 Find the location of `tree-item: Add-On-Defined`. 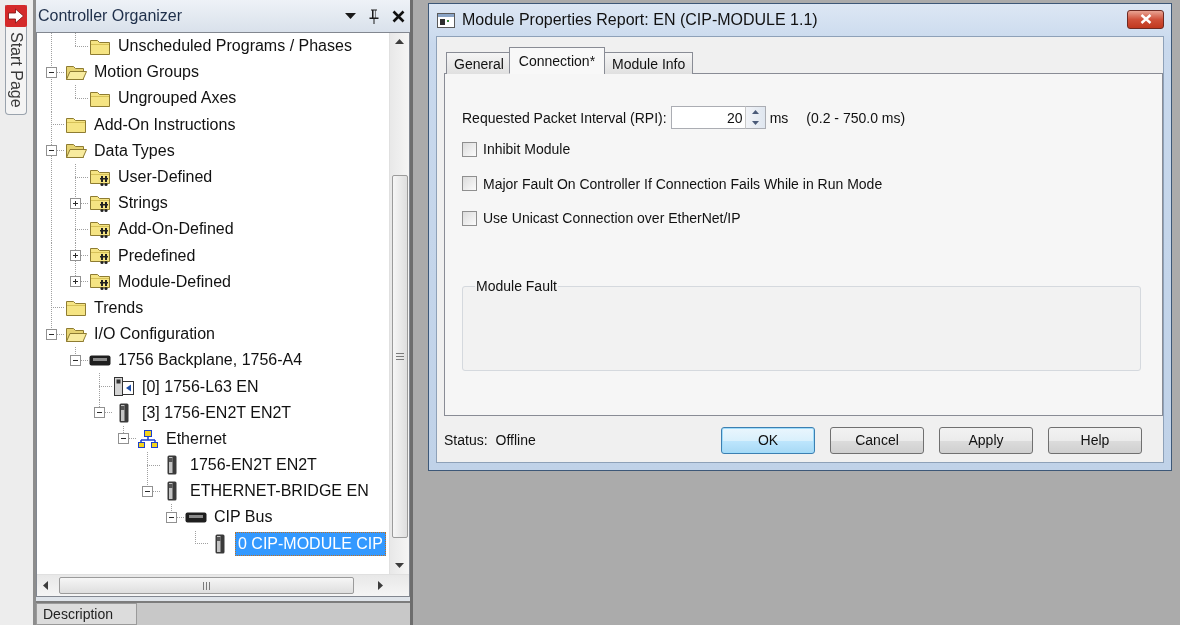

tree-item: Add-On-Defined is located at coordinates (176, 229).